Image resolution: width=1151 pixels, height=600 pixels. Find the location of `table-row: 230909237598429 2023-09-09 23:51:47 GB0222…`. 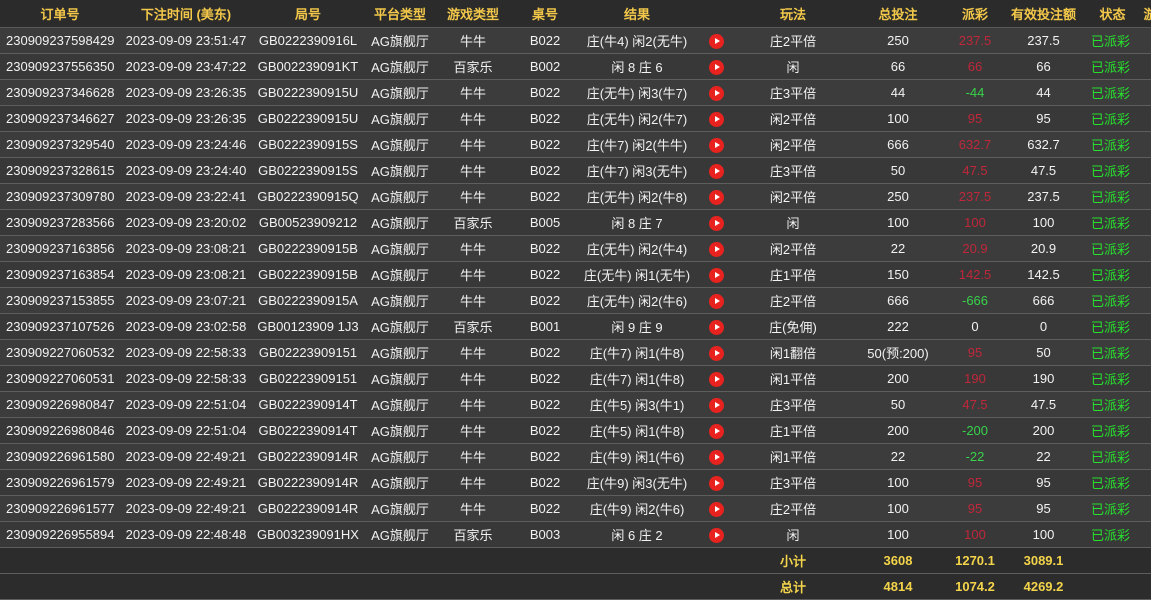

table-row: 230909237598429 2023-09-09 23:51:47 GB0222… is located at coordinates (575, 40).